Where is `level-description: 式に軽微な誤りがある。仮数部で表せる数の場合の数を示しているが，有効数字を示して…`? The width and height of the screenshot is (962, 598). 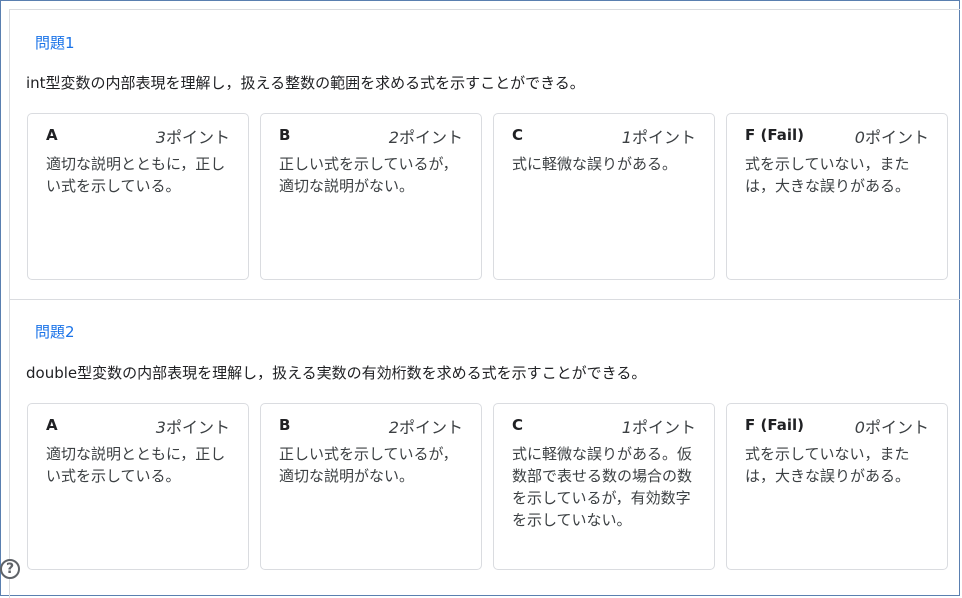
level-description: 式に軽微な誤りがある。仮数部で表せる数の場合の数を示しているが，有効数字を示して… is located at coordinates (602, 487).